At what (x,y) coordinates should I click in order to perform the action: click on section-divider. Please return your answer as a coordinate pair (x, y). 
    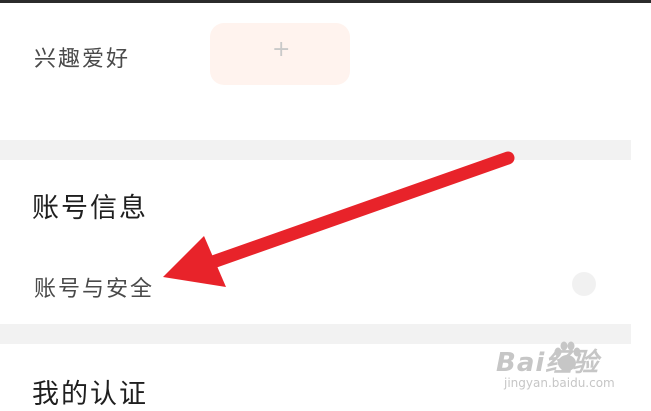
    Looking at the image, I should click on (315, 150).